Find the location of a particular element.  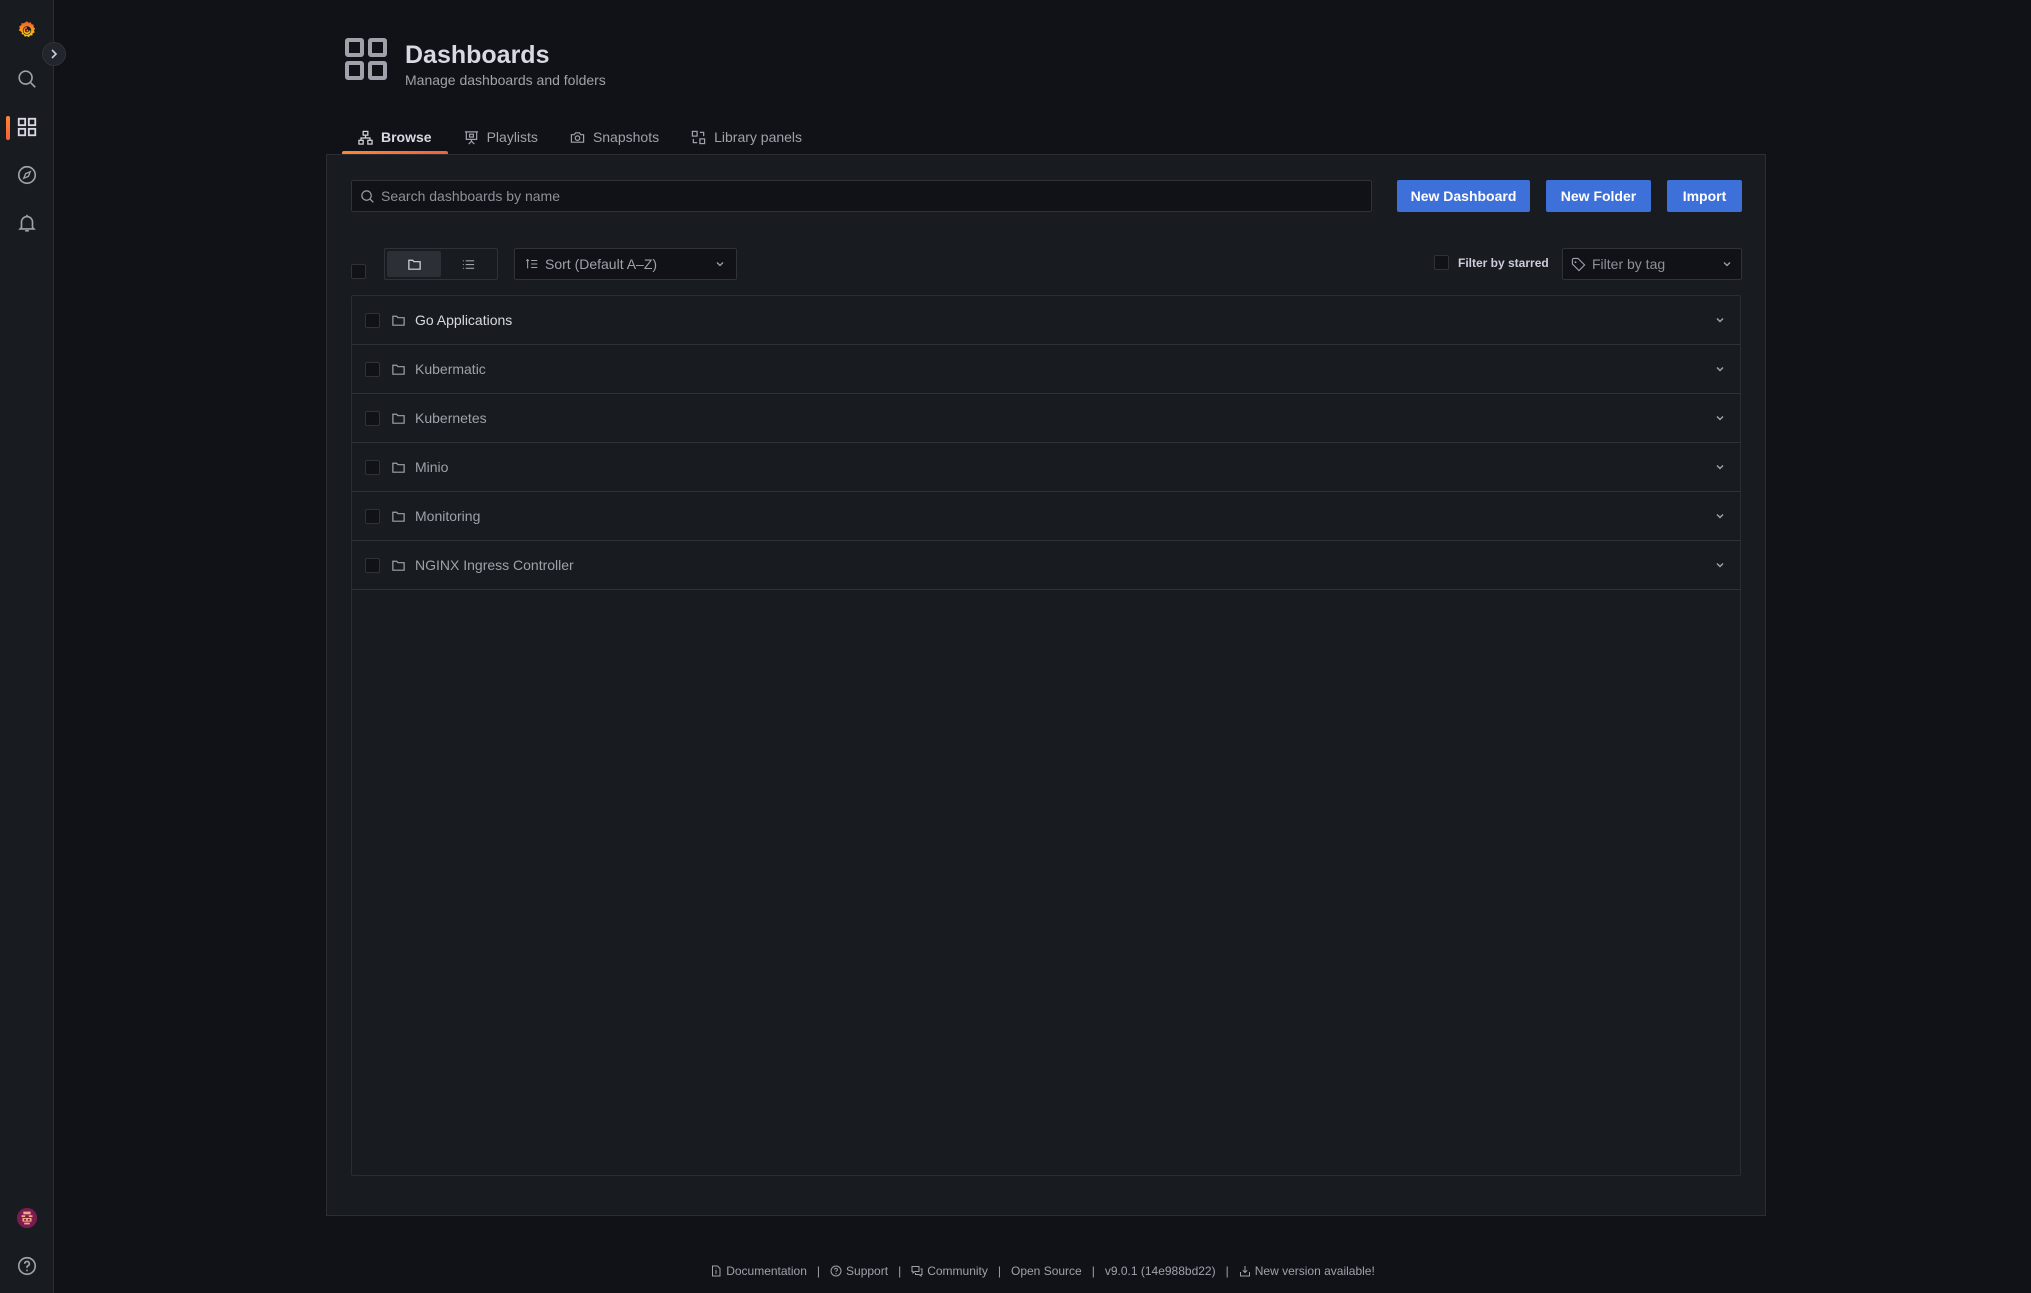

download-icon is located at coordinates (1244, 1271).